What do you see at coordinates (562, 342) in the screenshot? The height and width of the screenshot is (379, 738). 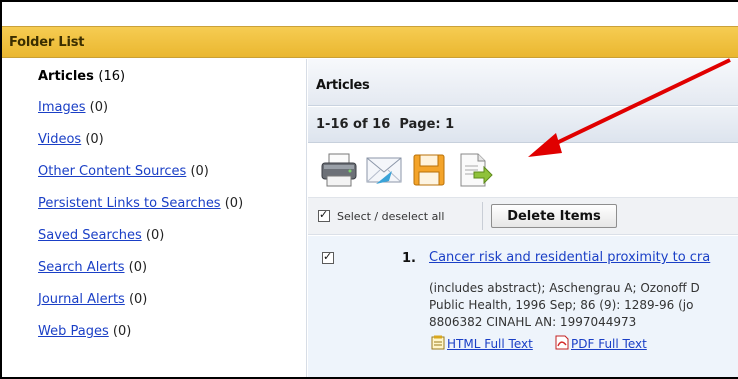 I see `pdf-icon` at bounding box center [562, 342].